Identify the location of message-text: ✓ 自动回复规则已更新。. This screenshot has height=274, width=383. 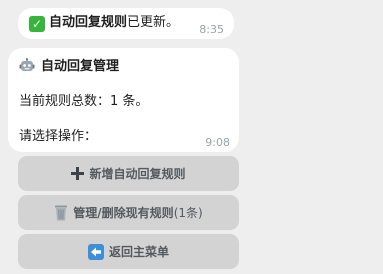
(104, 23).